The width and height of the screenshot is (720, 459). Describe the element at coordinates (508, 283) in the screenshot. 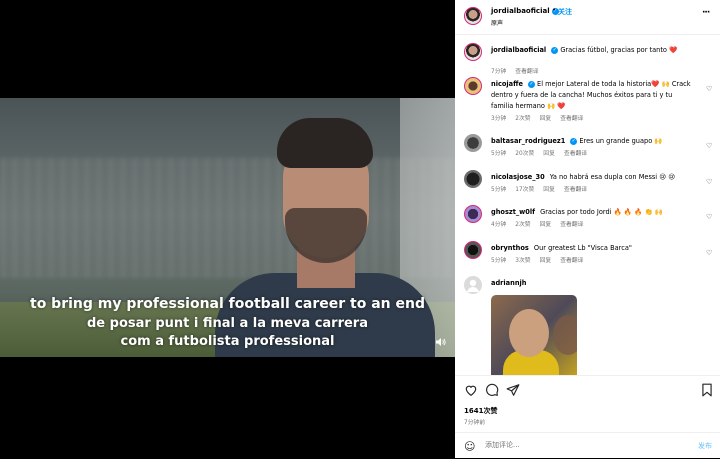

I see `comment-username: adriannjh` at that location.